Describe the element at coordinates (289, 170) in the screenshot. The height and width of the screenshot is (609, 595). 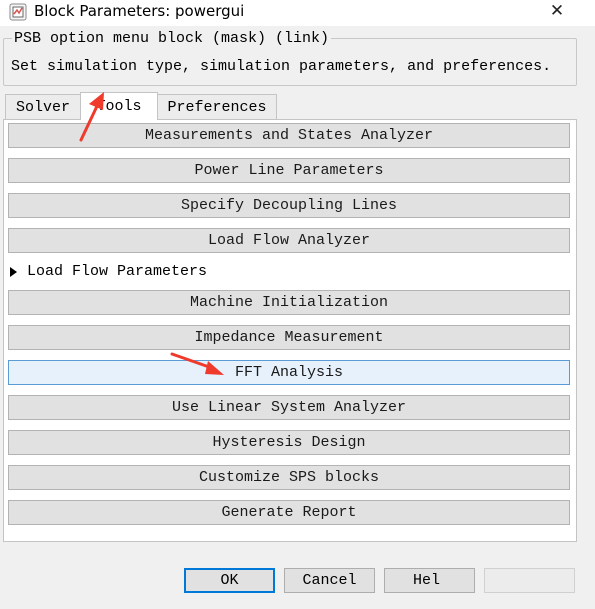
I see `power-line-parameters-button: Power Line Parameters` at that location.